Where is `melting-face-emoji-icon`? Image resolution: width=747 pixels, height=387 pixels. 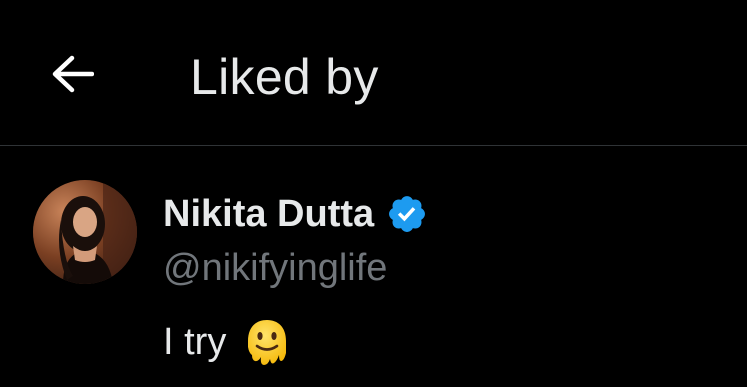 melting-face-emoji-icon is located at coordinates (267, 342).